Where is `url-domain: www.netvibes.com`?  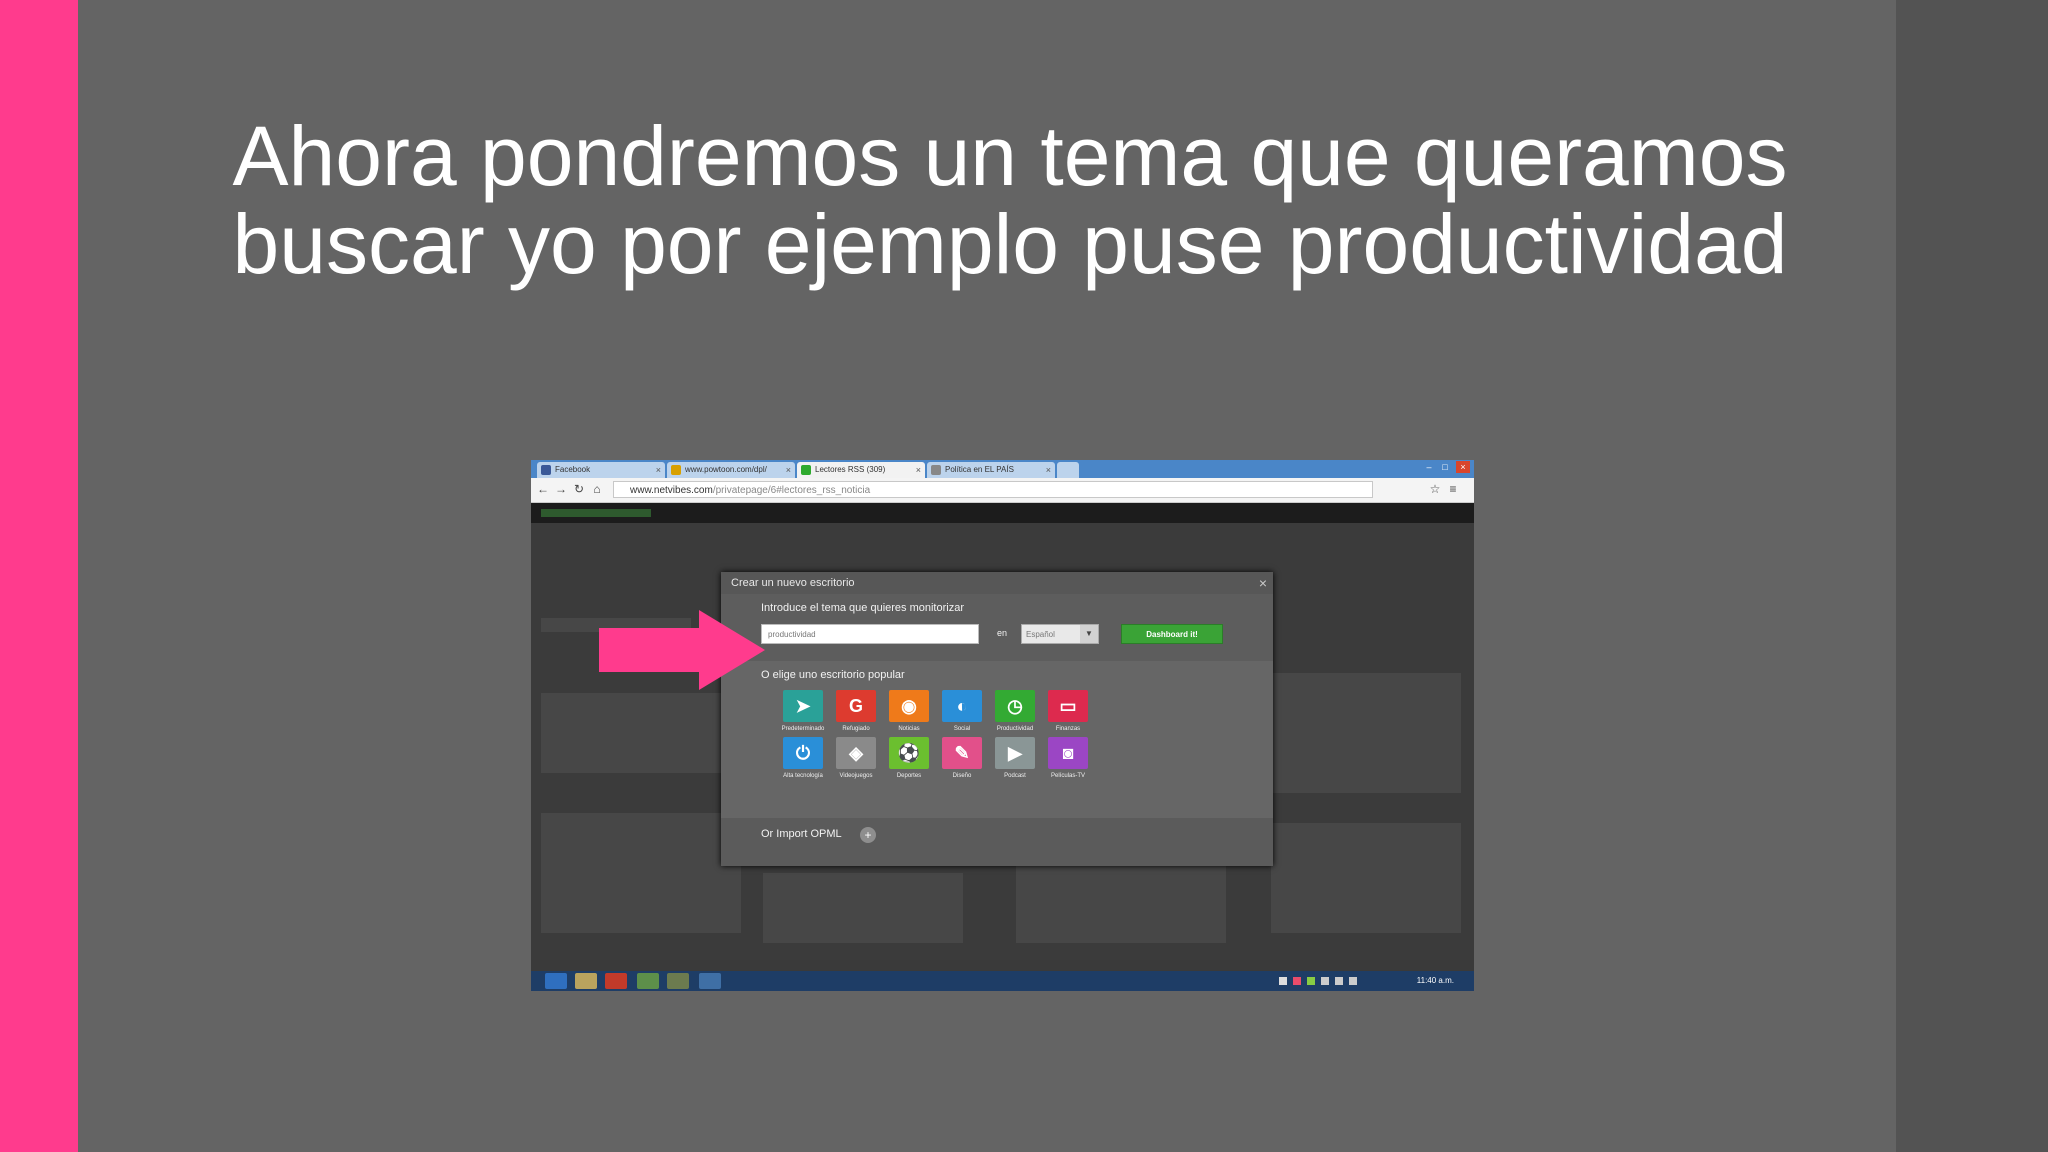
url-domain: www.netvibes.com is located at coordinates (671, 490).